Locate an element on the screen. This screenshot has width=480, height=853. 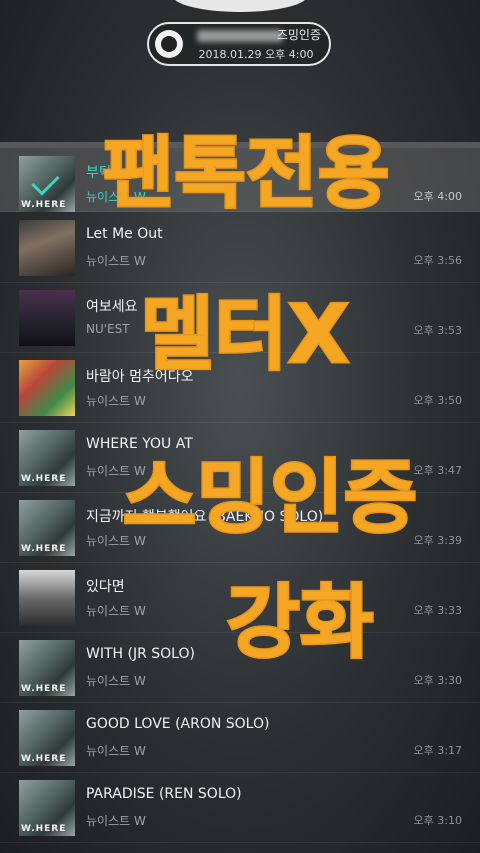
play-time: 오후 3:47 is located at coordinates (437, 470).